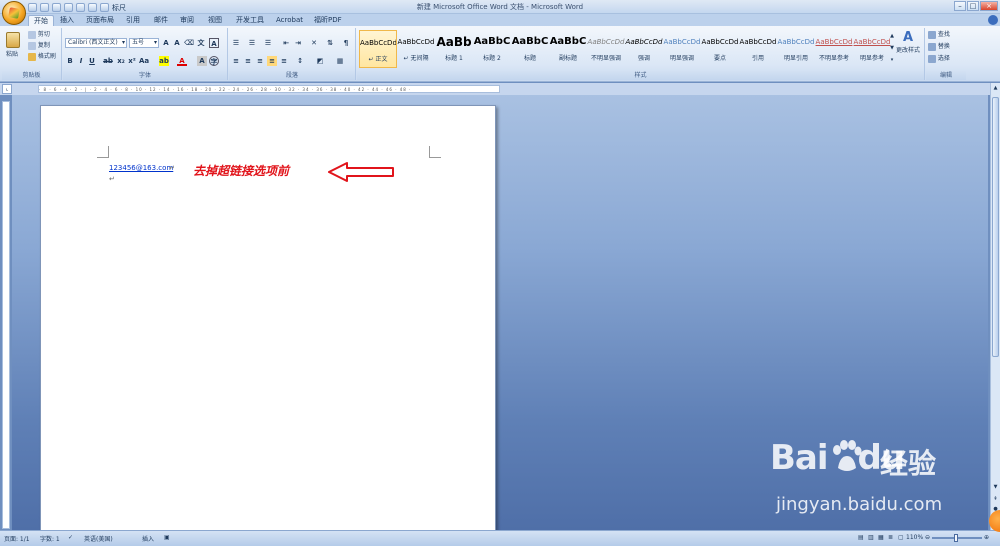  I want to click on font-color-button: A, so click(182, 61).